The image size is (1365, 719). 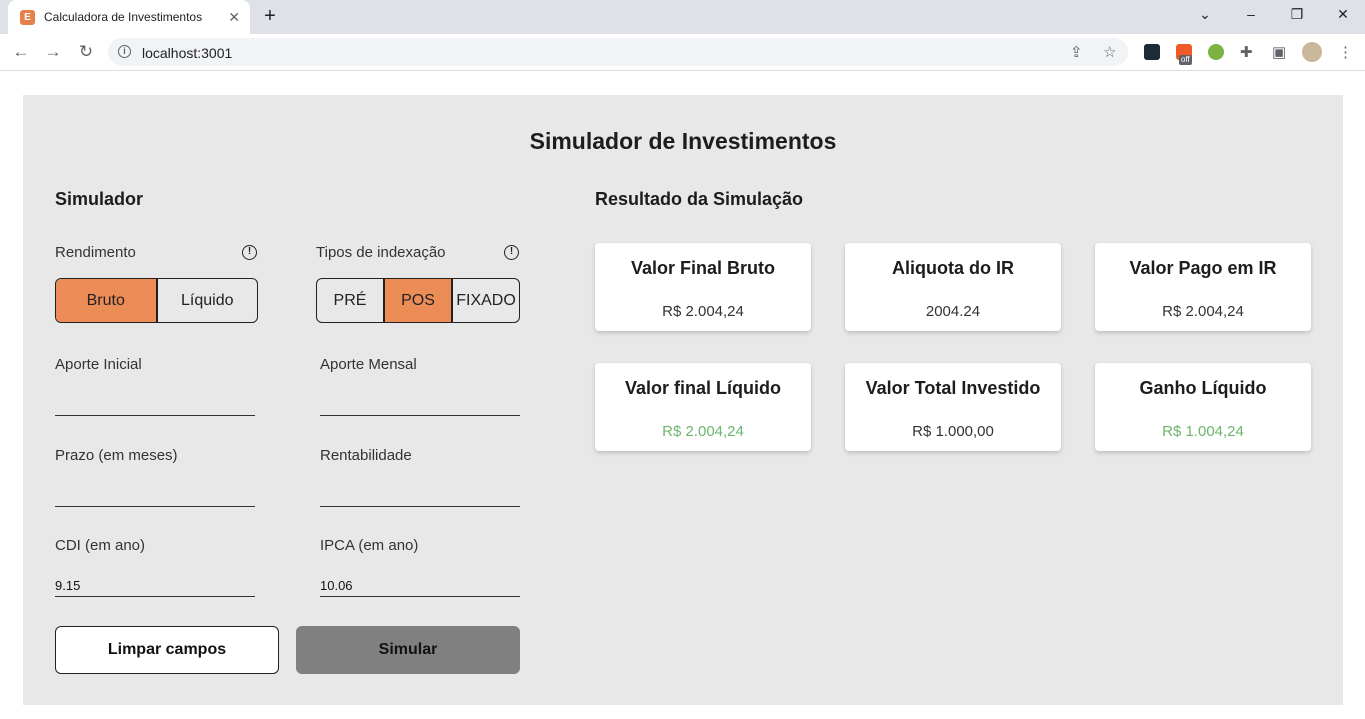 I want to click on card-value: 2004.24, so click(x=953, y=311).